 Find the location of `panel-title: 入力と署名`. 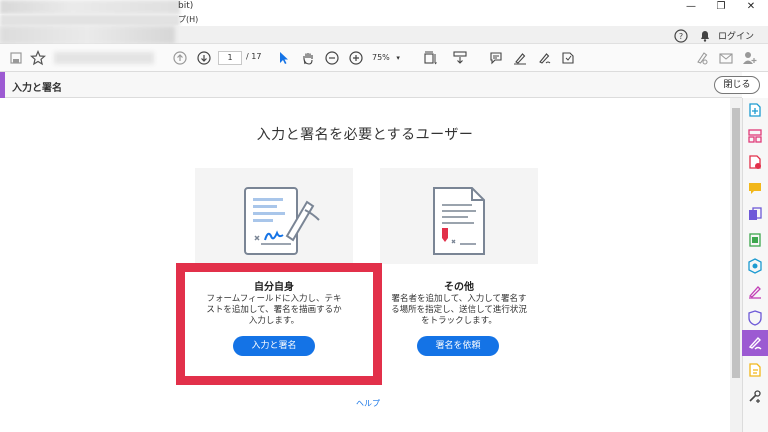

panel-title: 入力と署名 is located at coordinates (37, 88).